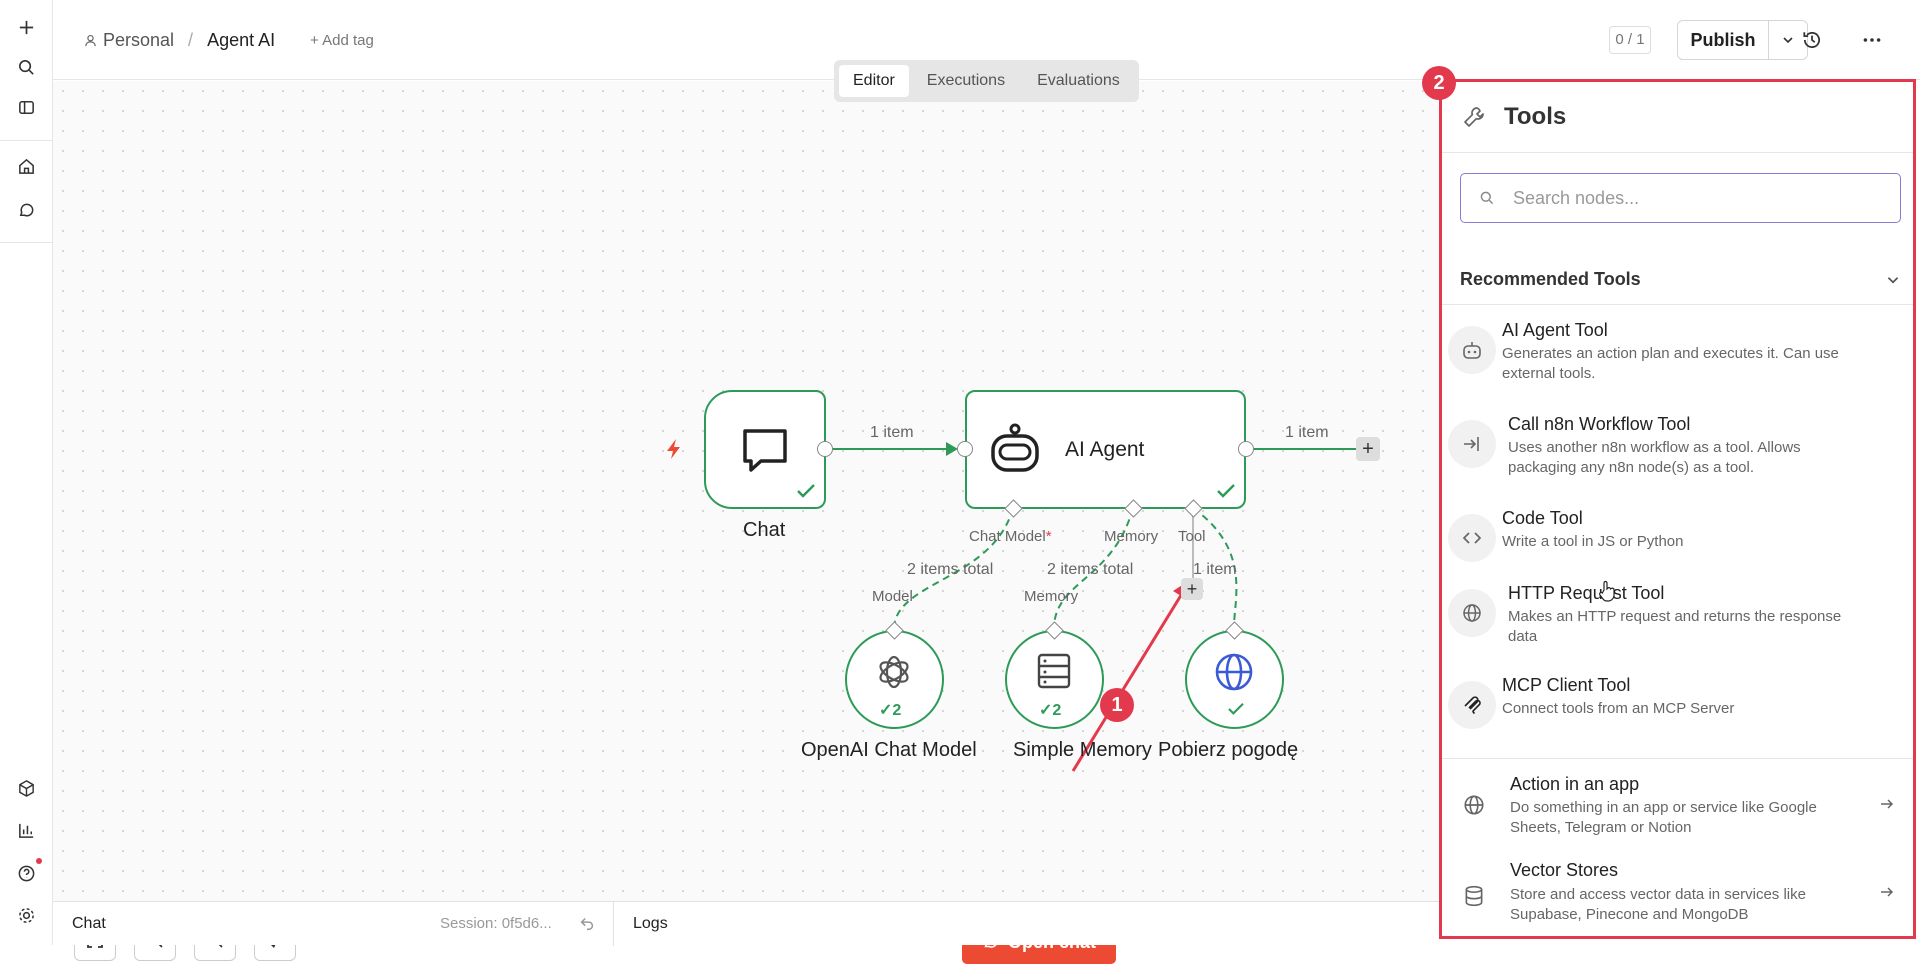 The image size is (1920, 964). Describe the element at coordinates (1677, 117) in the screenshot. I see `panel-header: Tools` at that location.